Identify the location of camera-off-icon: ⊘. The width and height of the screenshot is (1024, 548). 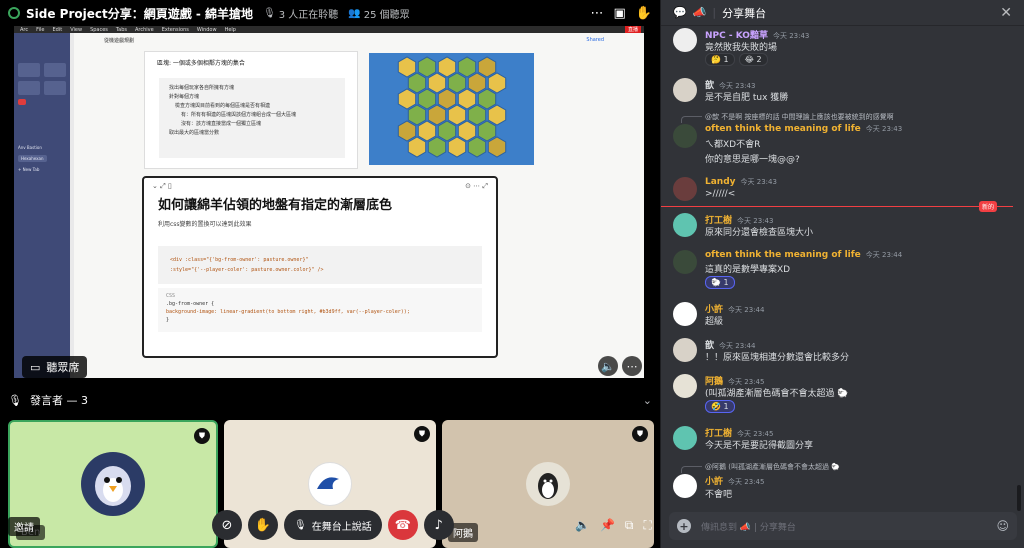
(227, 525).